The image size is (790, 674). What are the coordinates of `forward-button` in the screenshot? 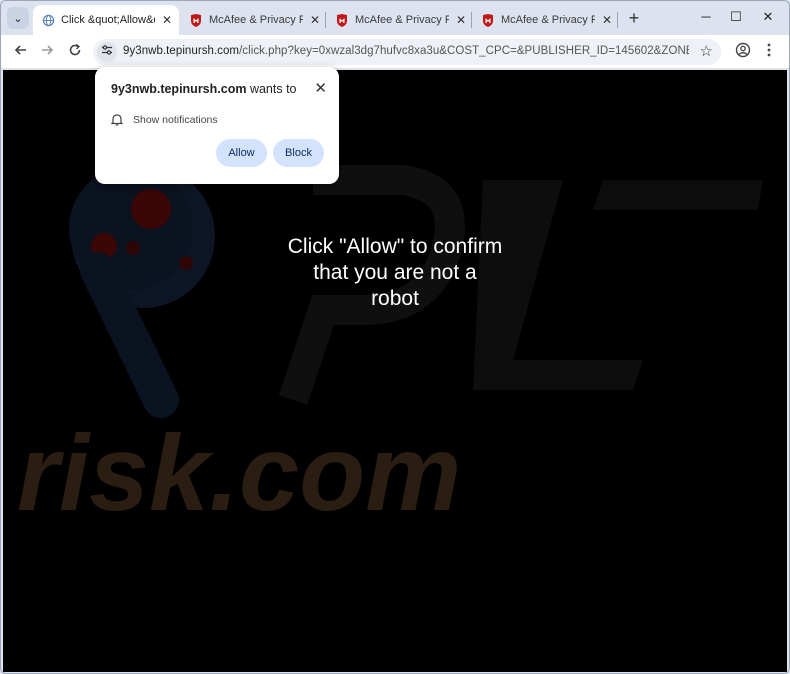 It's located at (47, 52).